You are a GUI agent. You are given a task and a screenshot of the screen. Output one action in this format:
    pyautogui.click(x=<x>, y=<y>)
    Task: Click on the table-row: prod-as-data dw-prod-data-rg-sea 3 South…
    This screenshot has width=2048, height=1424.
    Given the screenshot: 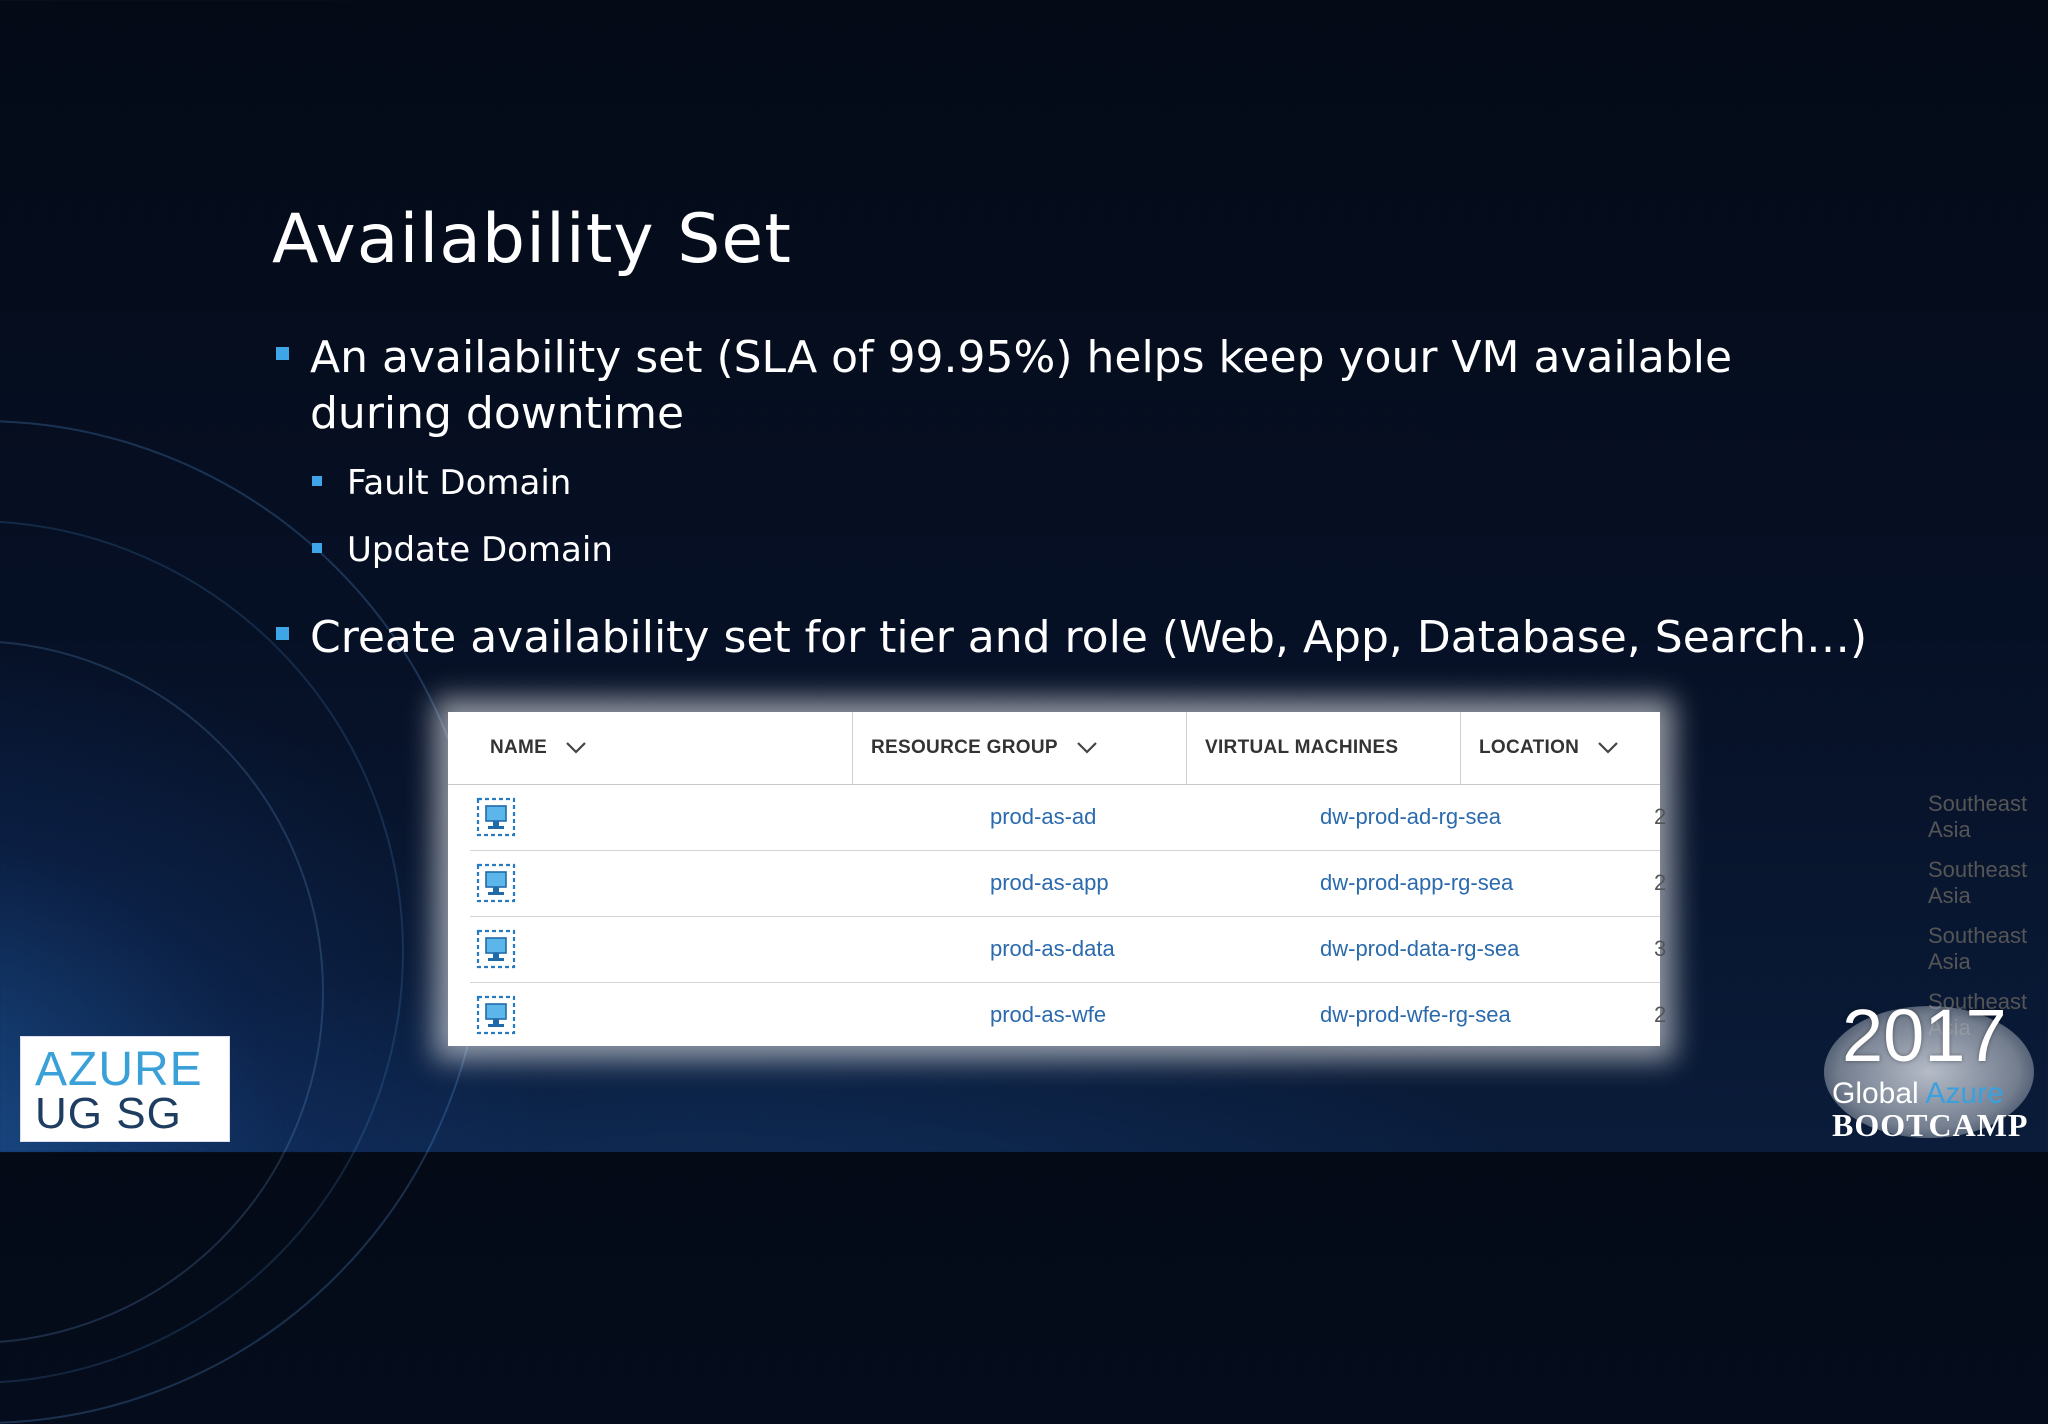 What is the action you would take?
    pyautogui.click(x=1248, y=949)
    